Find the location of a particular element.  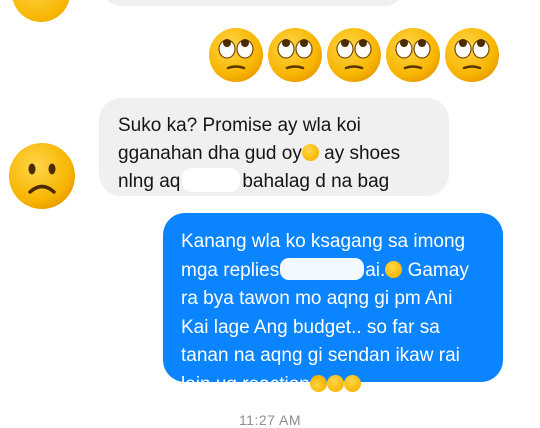

pensive-face-emoji-icon is located at coordinates (310, 152).